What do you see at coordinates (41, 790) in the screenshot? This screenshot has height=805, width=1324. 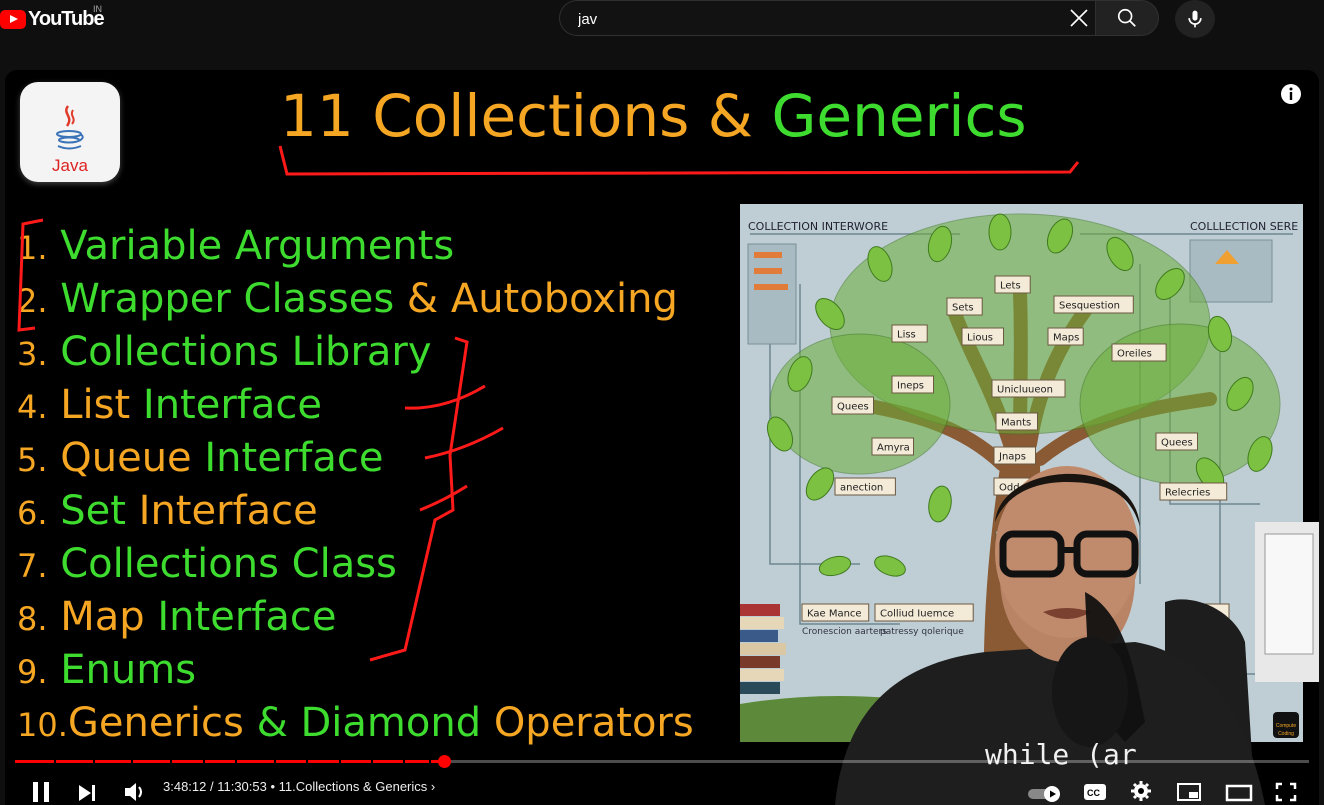 I see `pause-icon` at bounding box center [41, 790].